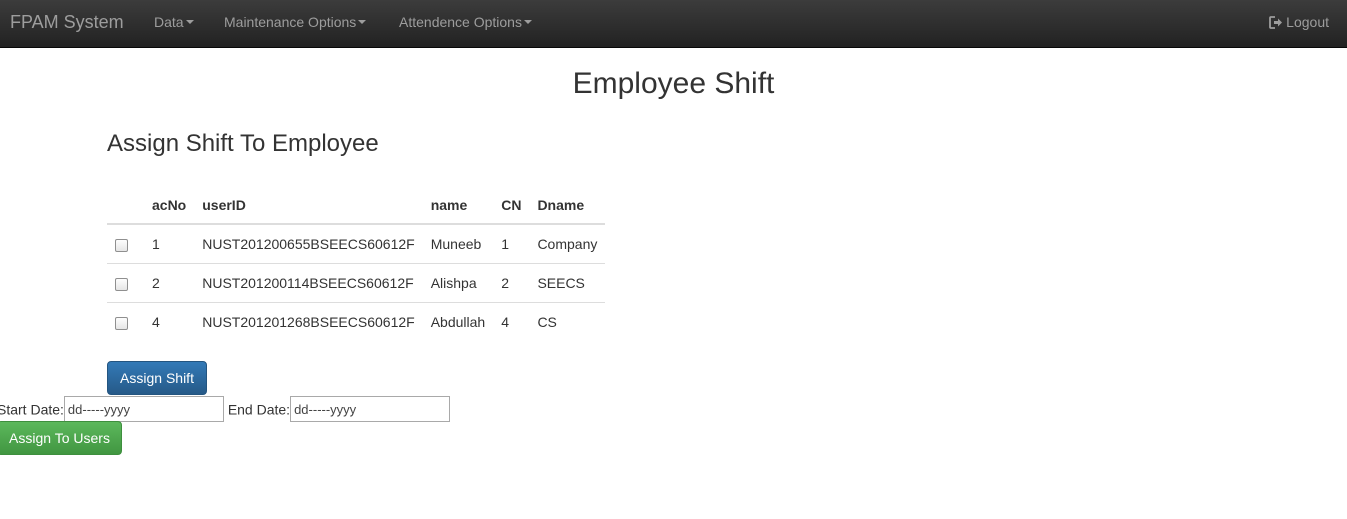 The height and width of the screenshot is (519, 1347). What do you see at coordinates (511, 205) in the screenshot?
I see `header-cn: CN` at bounding box center [511, 205].